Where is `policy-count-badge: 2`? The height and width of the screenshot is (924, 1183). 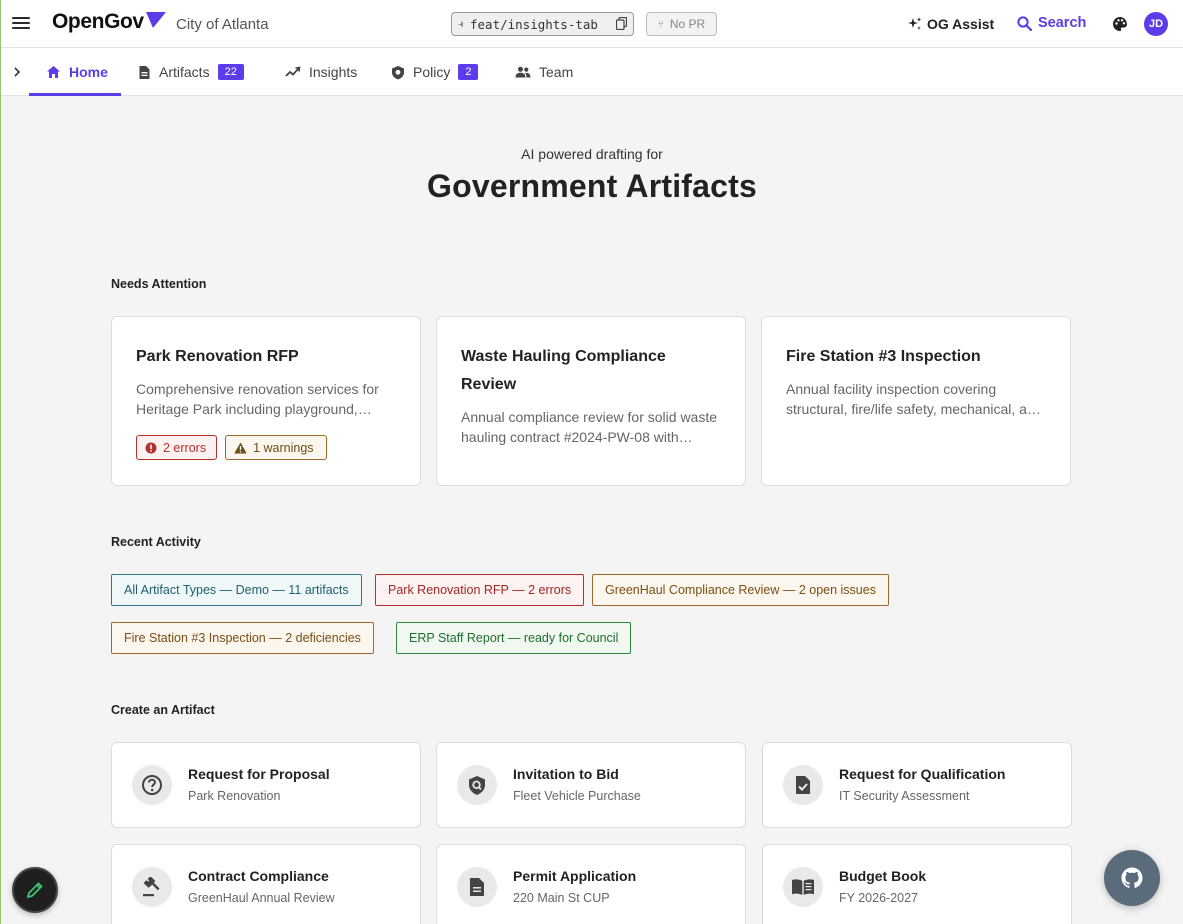
policy-count-badge: 2 is located at coordinates (468, 72).